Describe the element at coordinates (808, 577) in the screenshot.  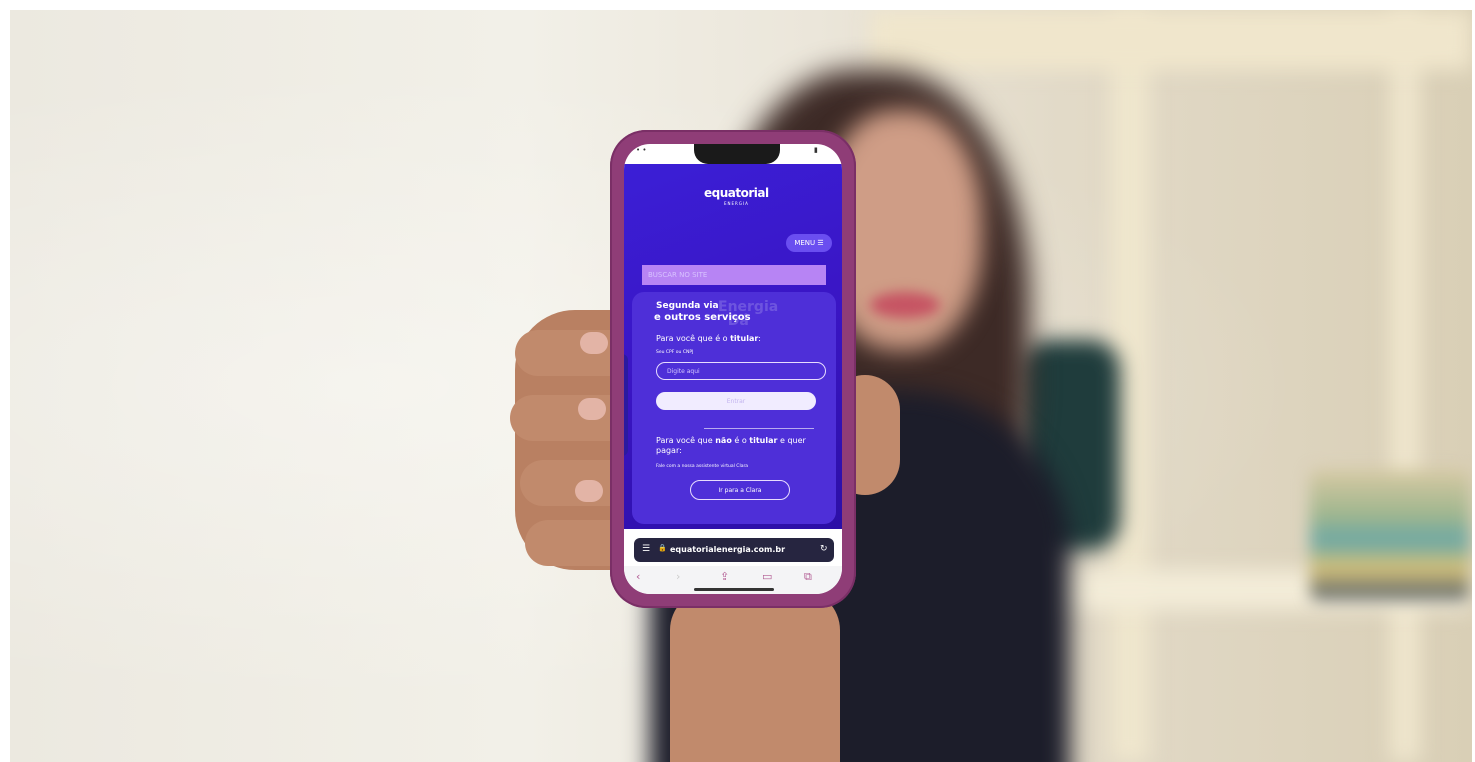
I see `tabs-icon: ⧉` at that location.